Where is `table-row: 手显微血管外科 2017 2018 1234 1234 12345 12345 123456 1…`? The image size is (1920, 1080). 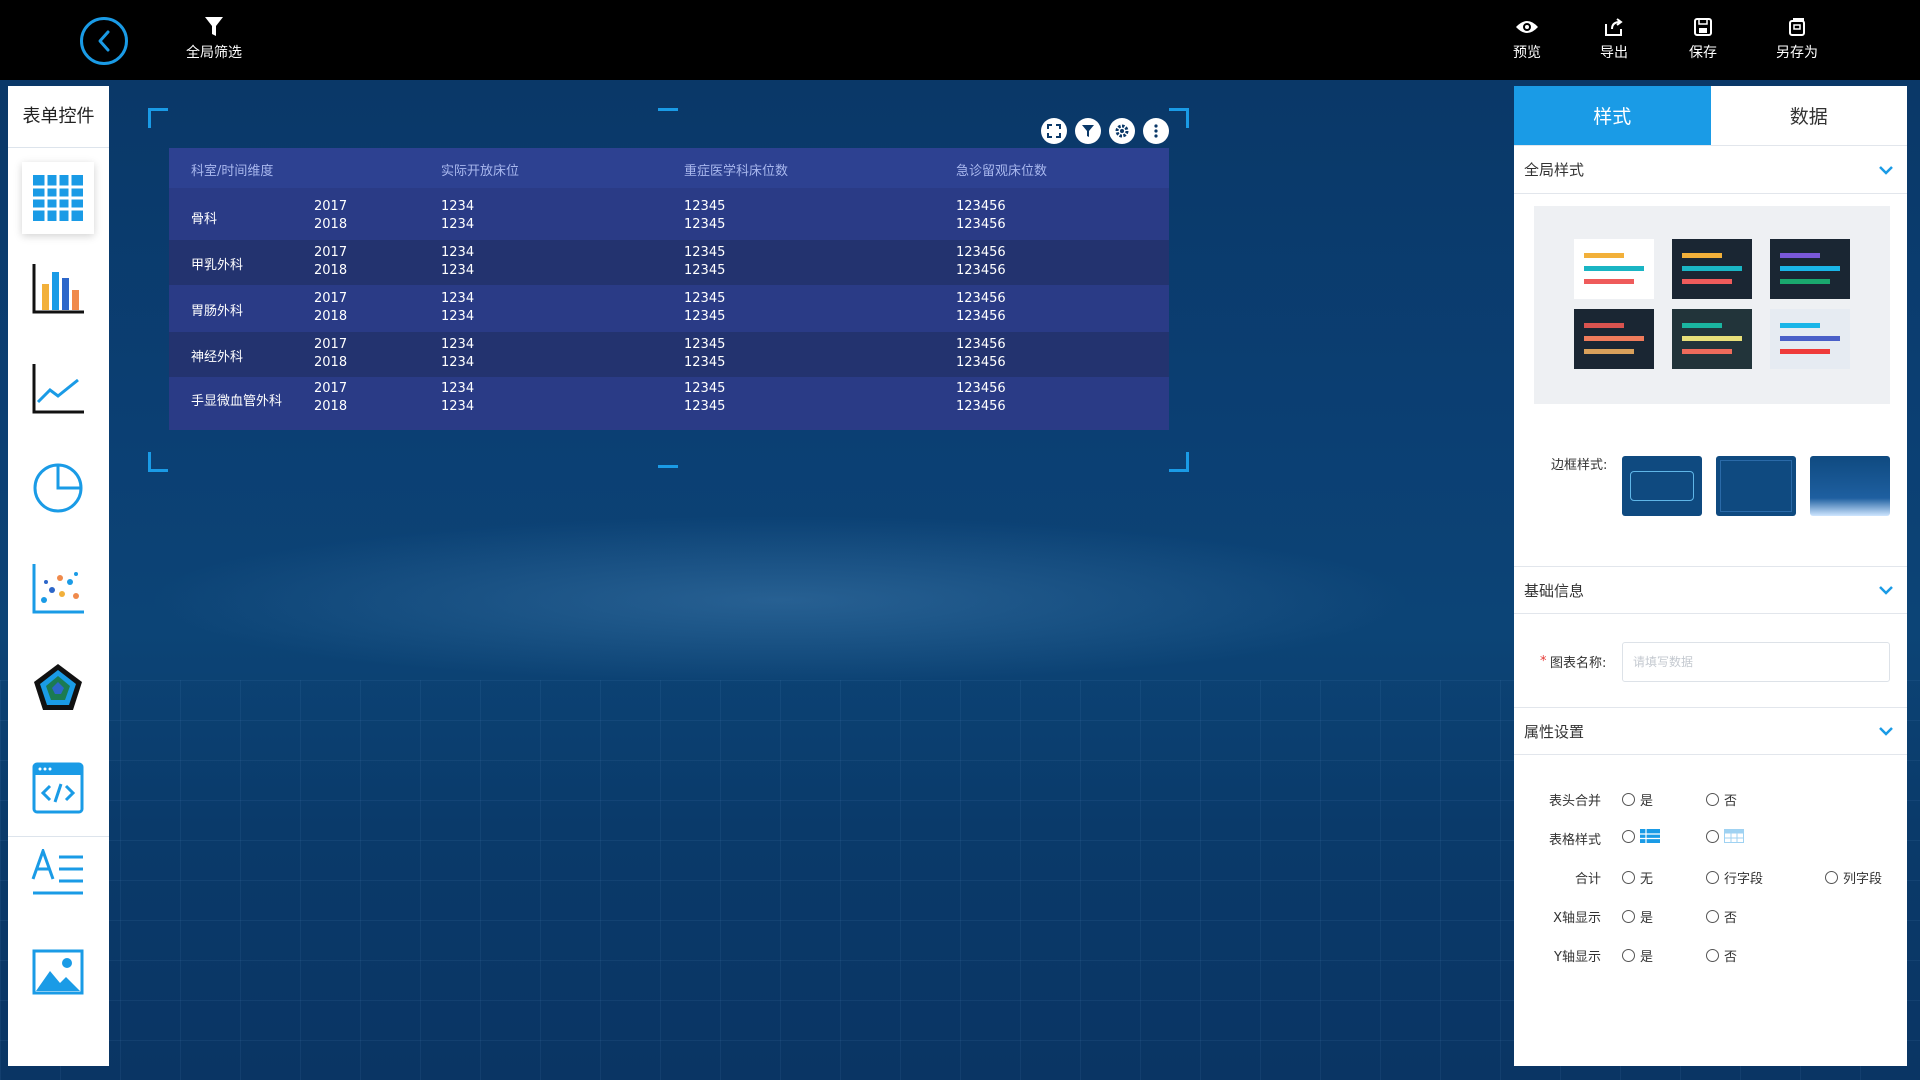 table-row: 手显微血管外科 2017 2018 1234 1234 12345 12345 123456 1… is located at coordinates (669, 398).